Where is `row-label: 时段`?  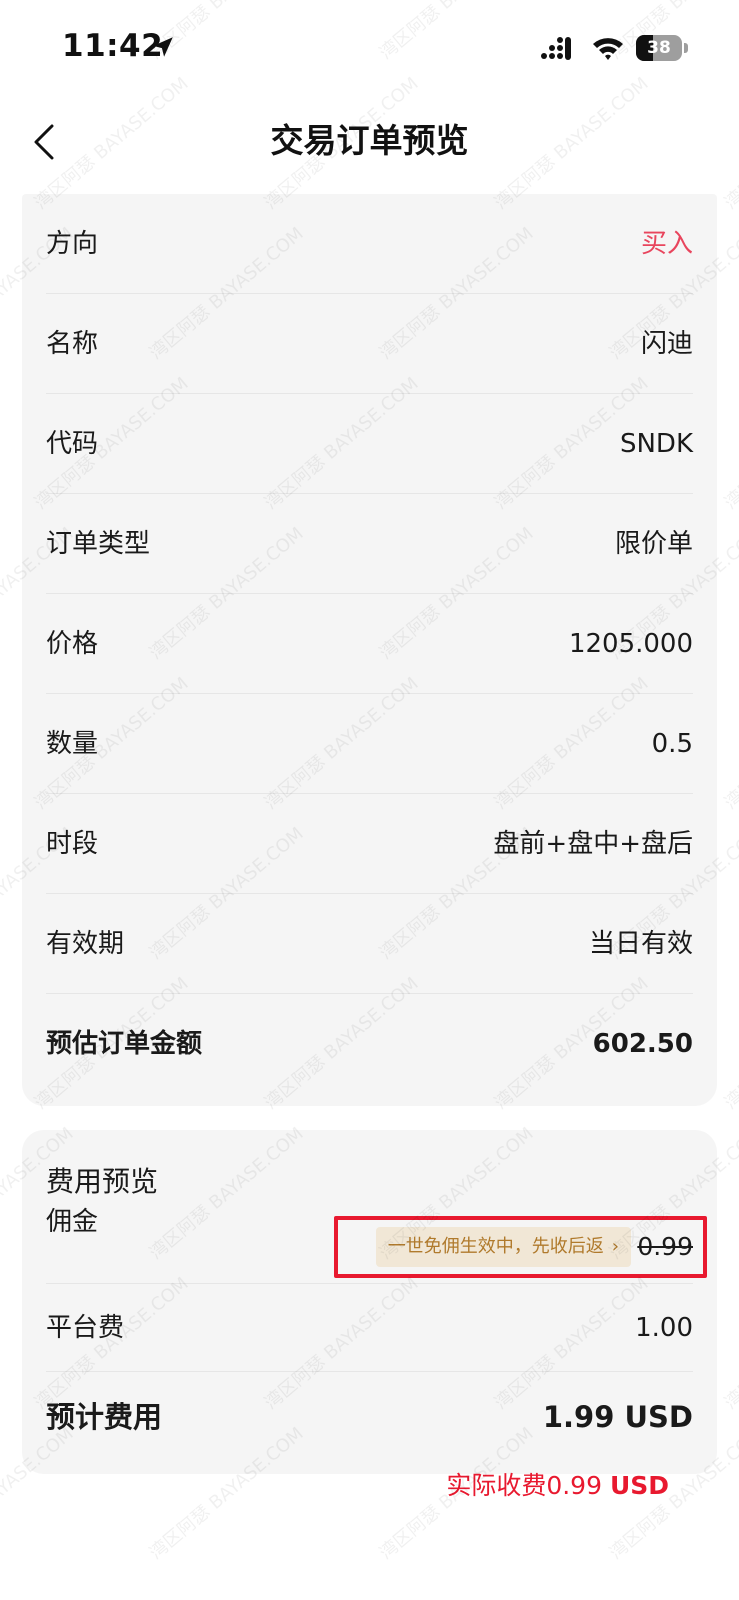 row-label: 时段 is located at coordinates (72, 844).